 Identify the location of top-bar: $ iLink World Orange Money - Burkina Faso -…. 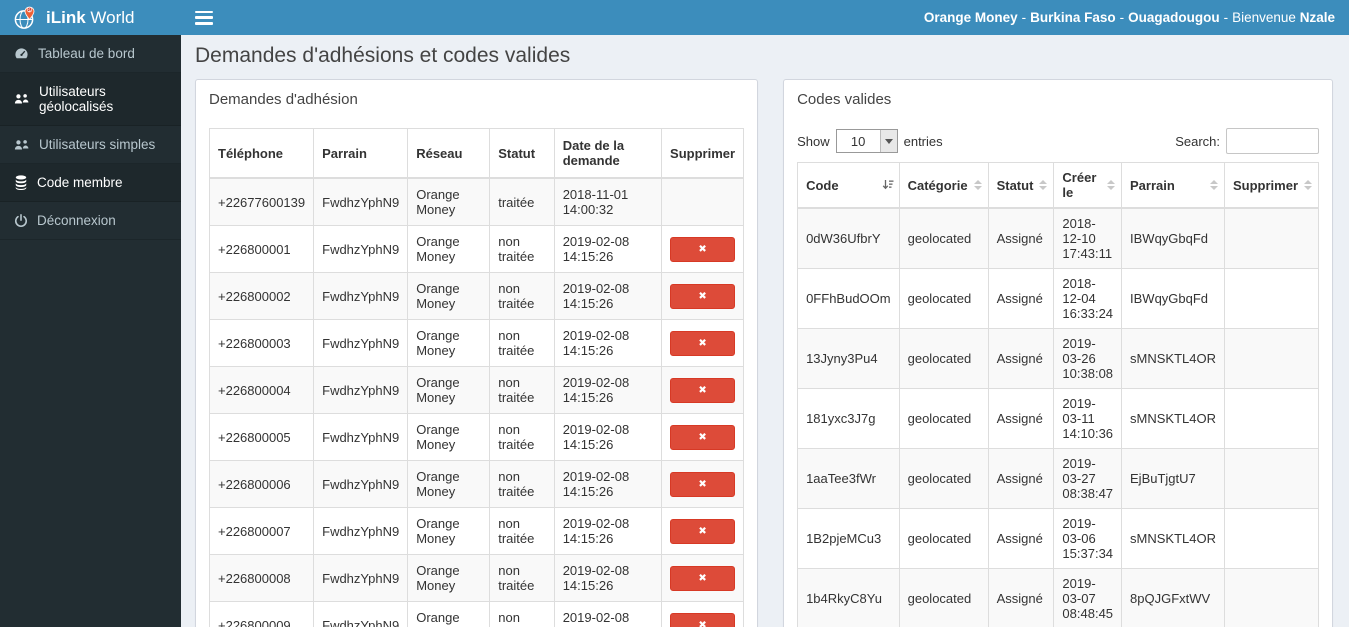
(674, 17).